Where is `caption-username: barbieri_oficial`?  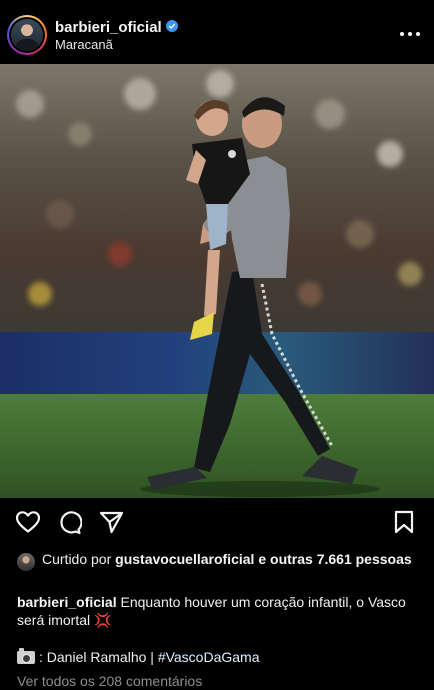
caption-username: barbieri_oficial is located at coordinates (67, 602).